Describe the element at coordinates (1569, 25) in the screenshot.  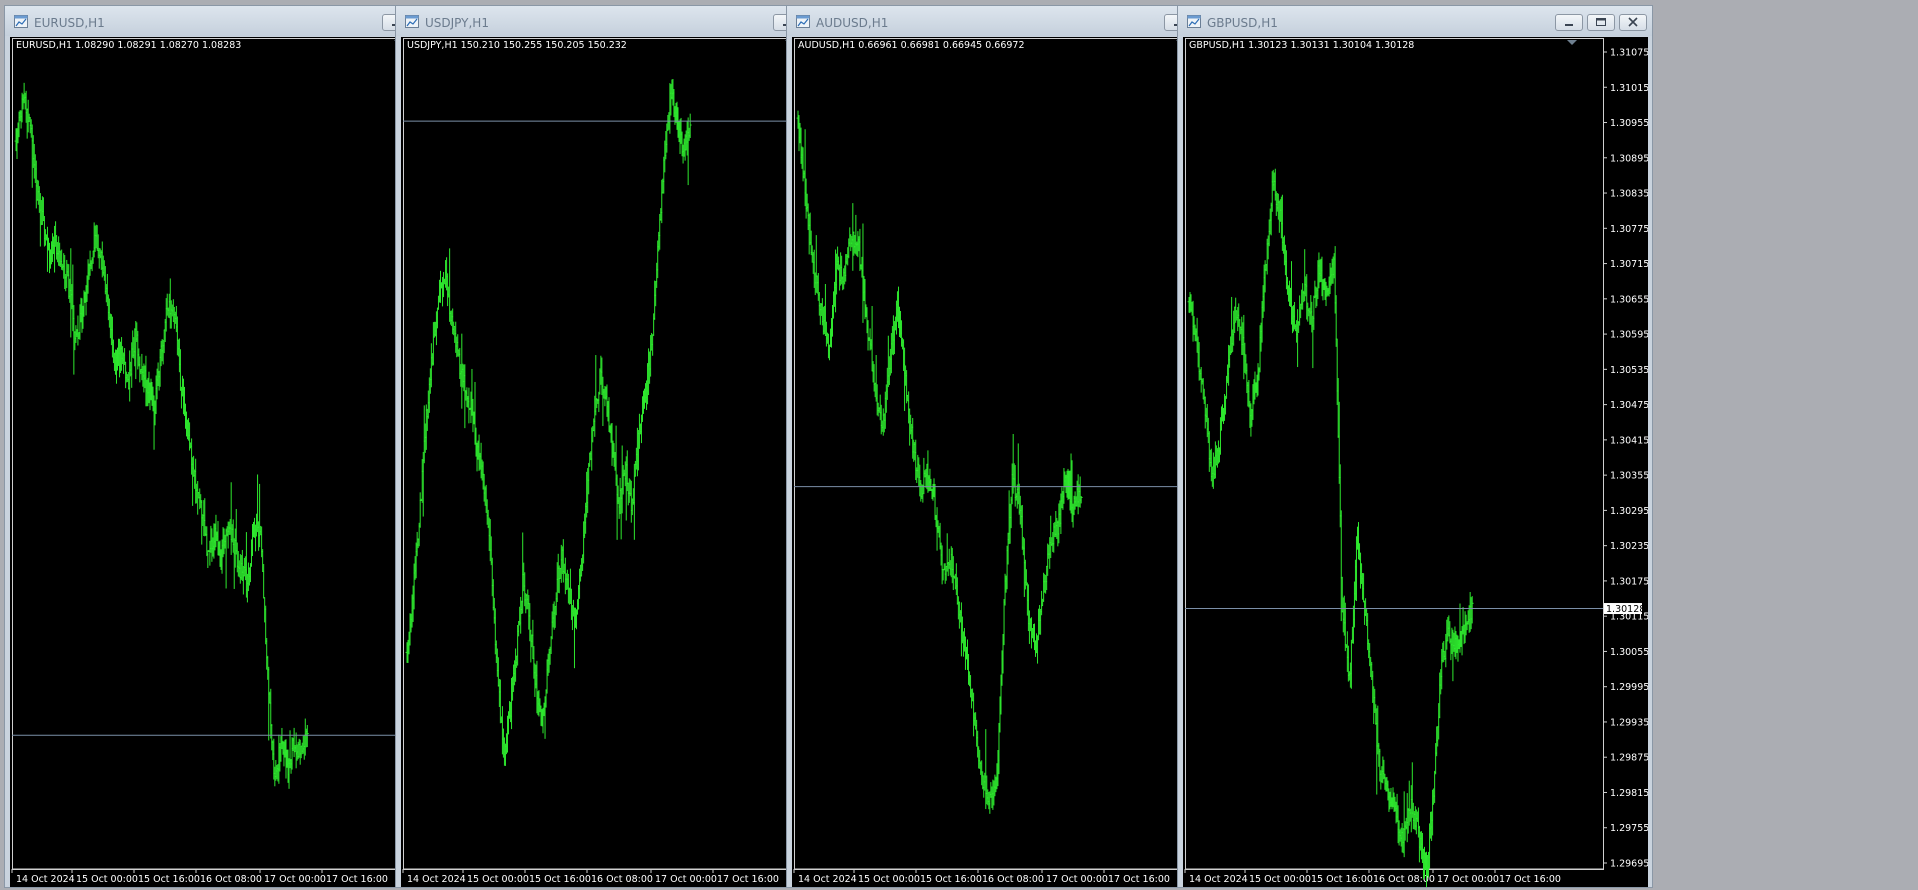
I see `minimize-icon` at that location.